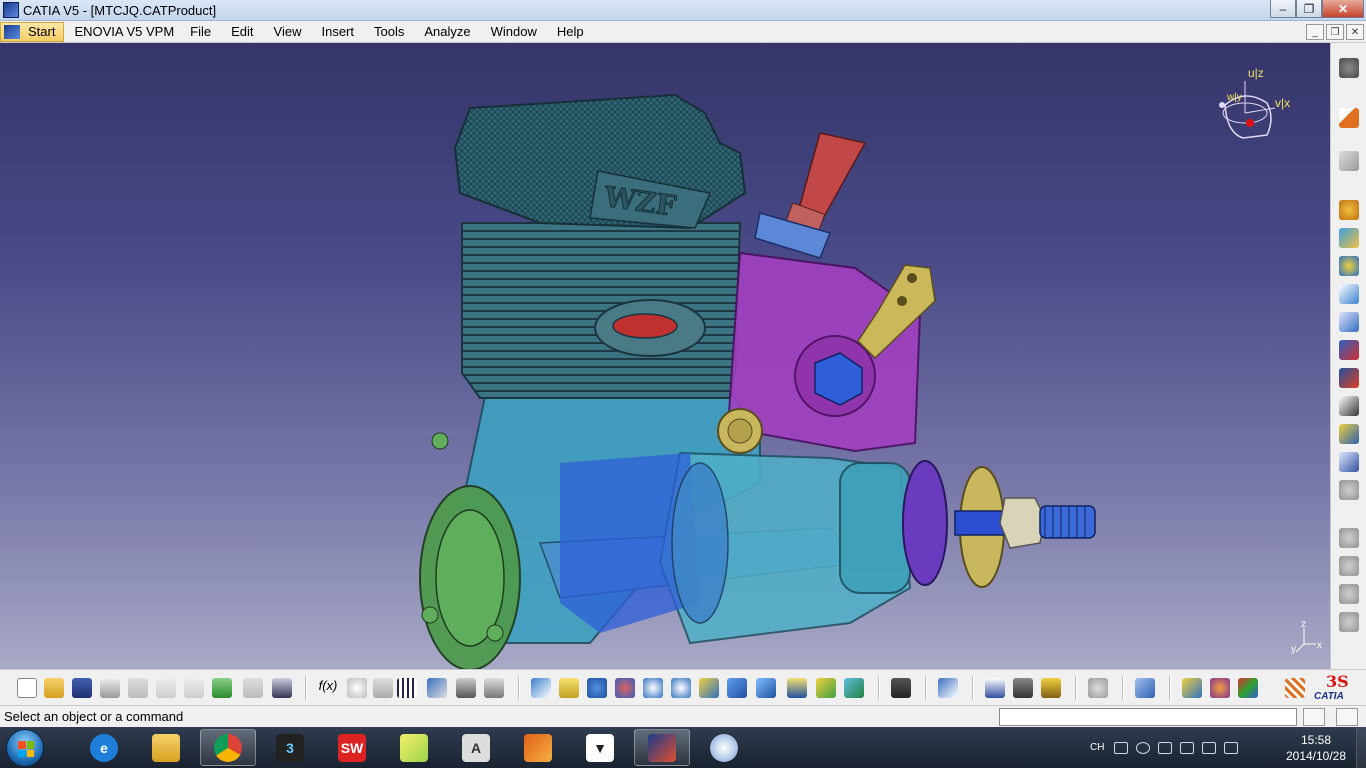 The image size is (1366, 768). Describe the element at coordinates (1349, 622) in the screenshot. I see `snap-gray-icon` at that location.